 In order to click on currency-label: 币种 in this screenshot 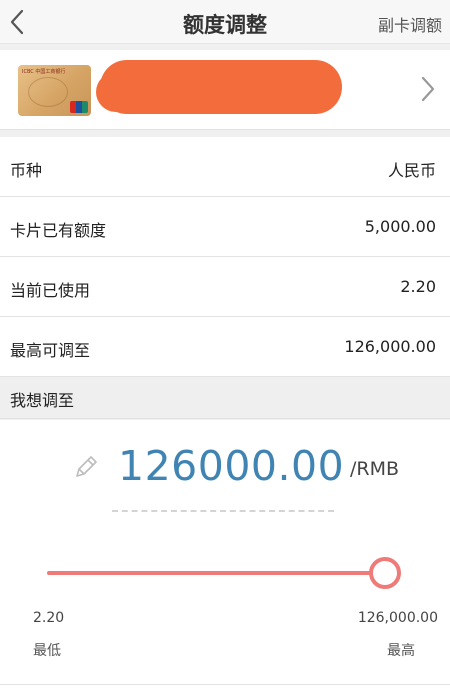, I will do `click(26, 170)`.